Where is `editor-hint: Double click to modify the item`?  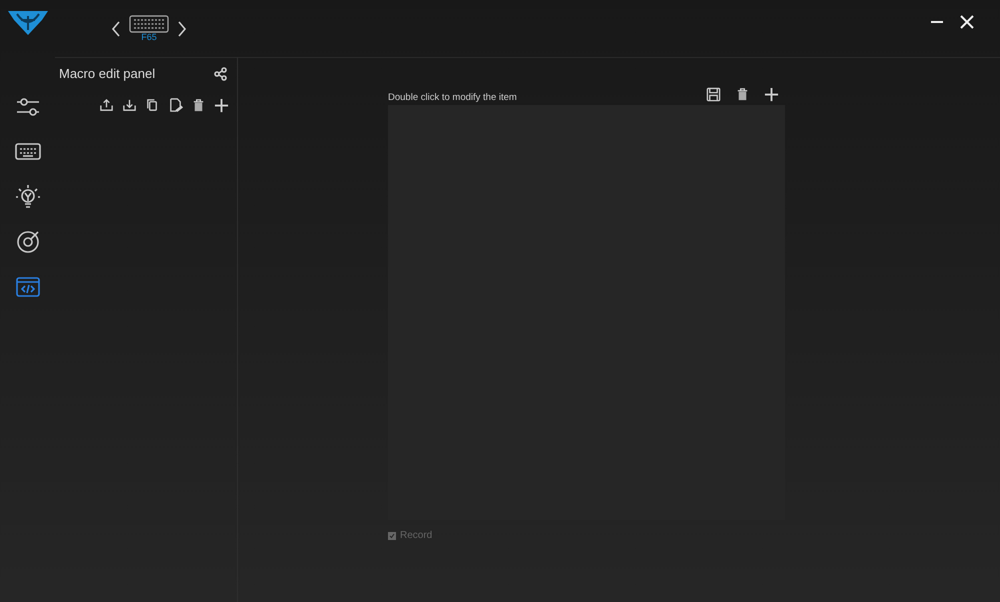 editor-hint: Double click to modify the item is located at coordinates (452, 97).